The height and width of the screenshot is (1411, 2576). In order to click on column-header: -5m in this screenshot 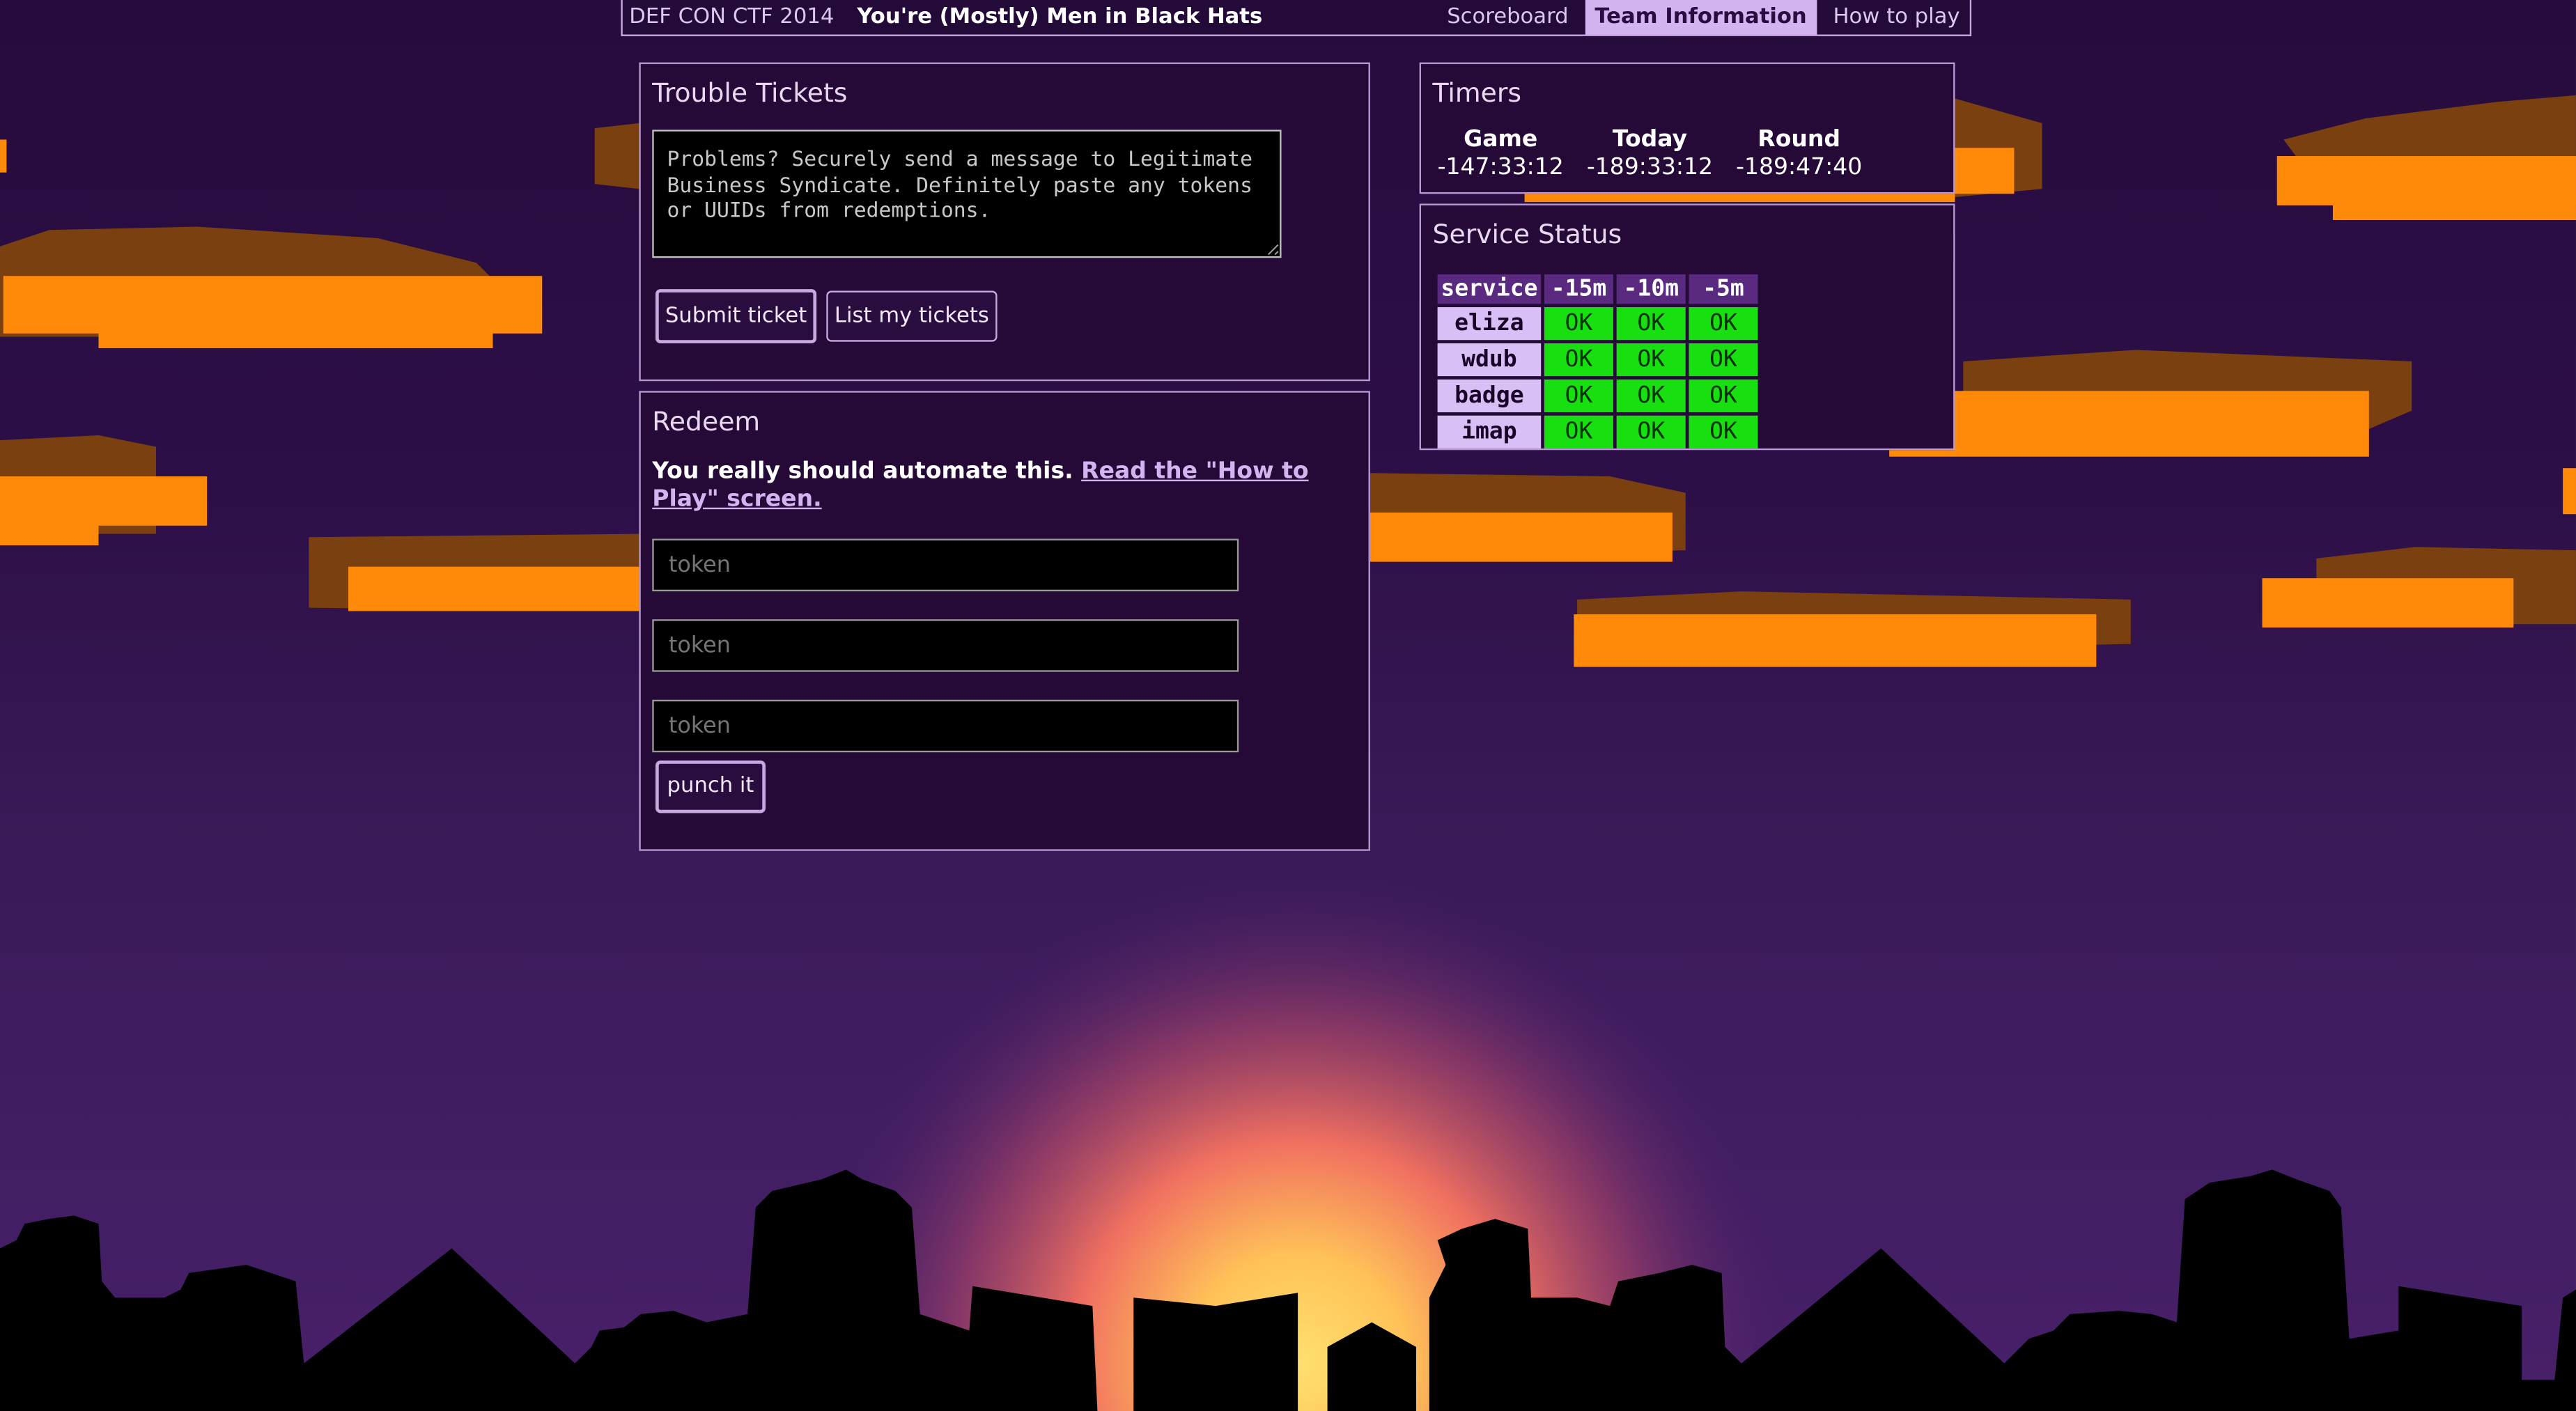, I will do `click(1723, 289)`.